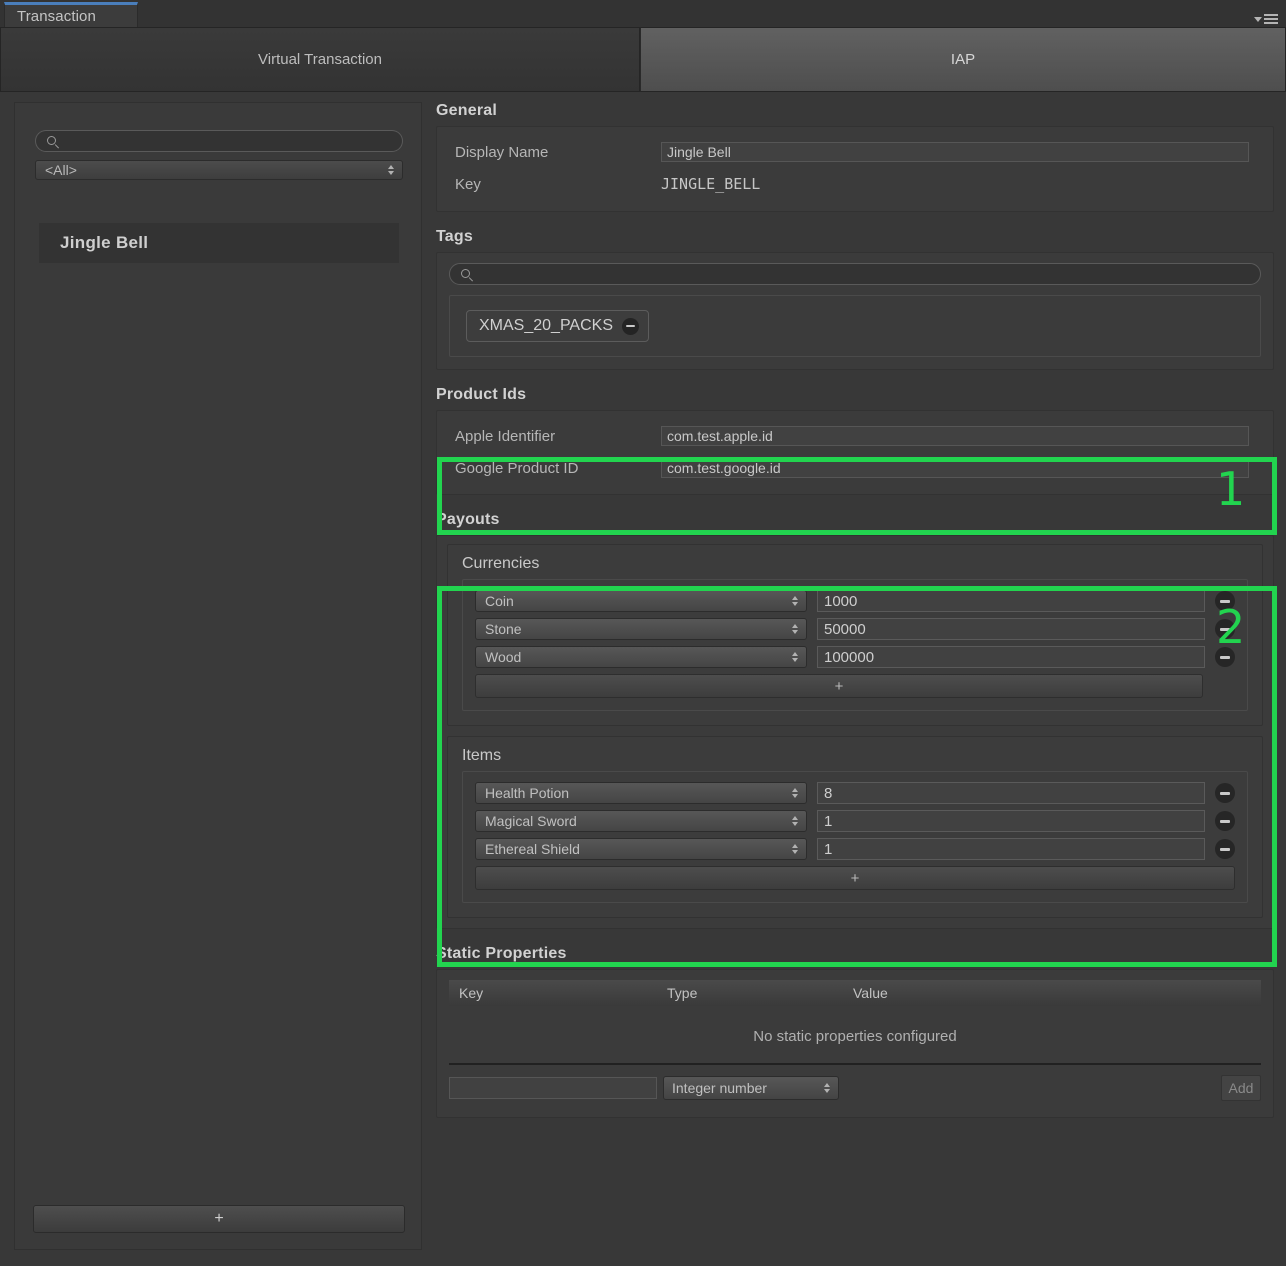 The width and height of the screenshot is (1286, 1266). Describe the element at coordinates (1231, 627) in the screenshot. I see `annotation-number-2: 2` at that location.